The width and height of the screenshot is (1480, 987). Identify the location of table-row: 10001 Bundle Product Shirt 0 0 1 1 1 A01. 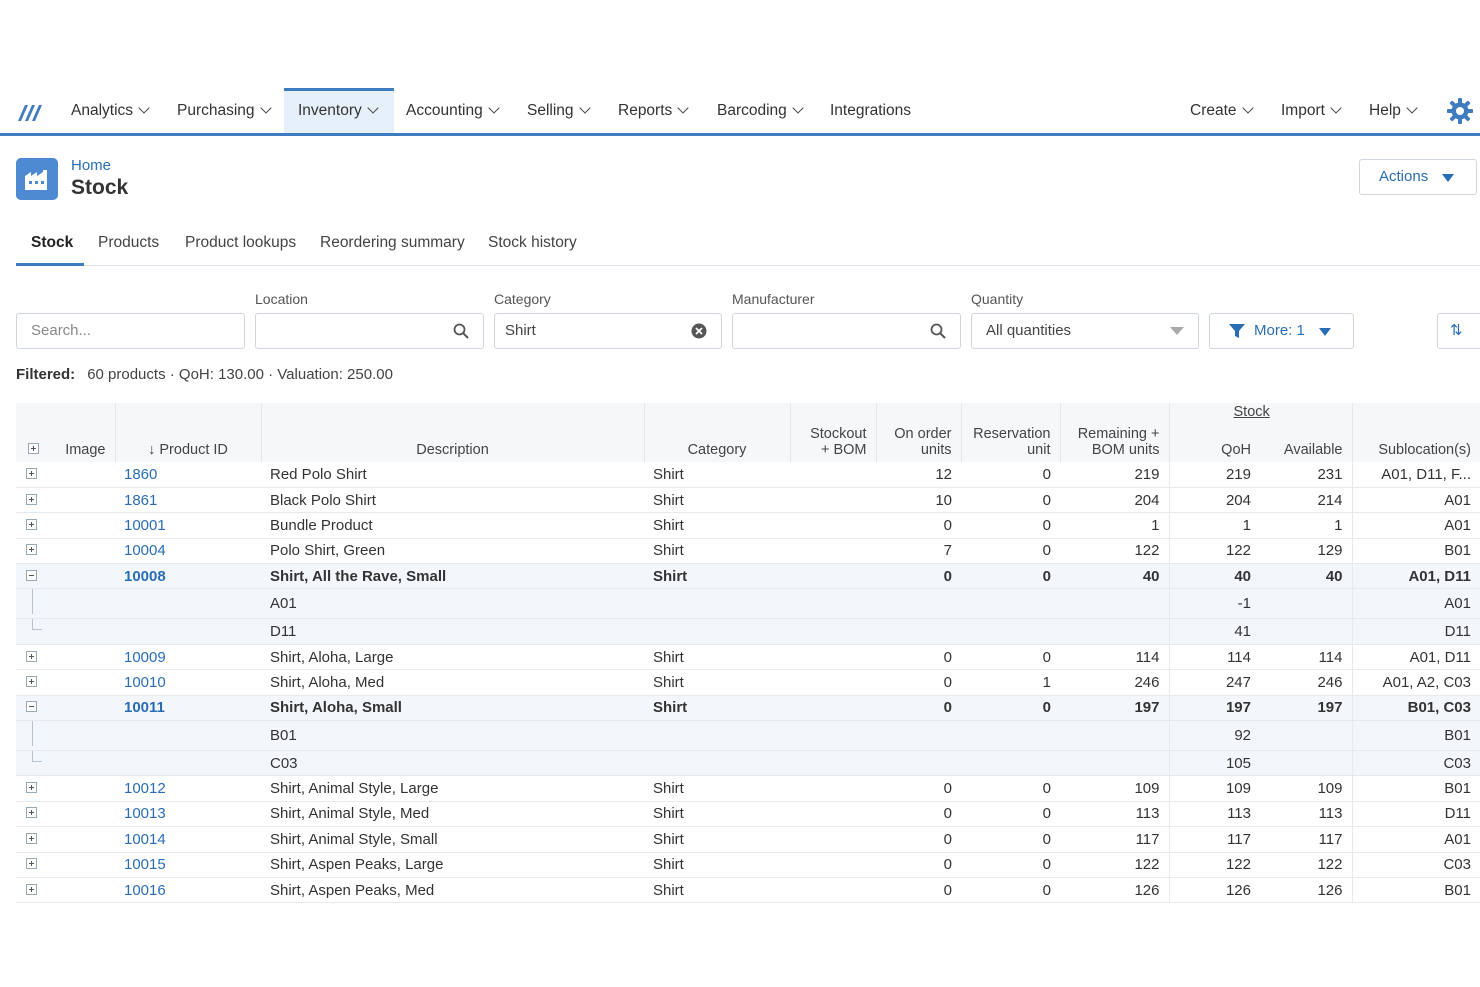
(748, 525).